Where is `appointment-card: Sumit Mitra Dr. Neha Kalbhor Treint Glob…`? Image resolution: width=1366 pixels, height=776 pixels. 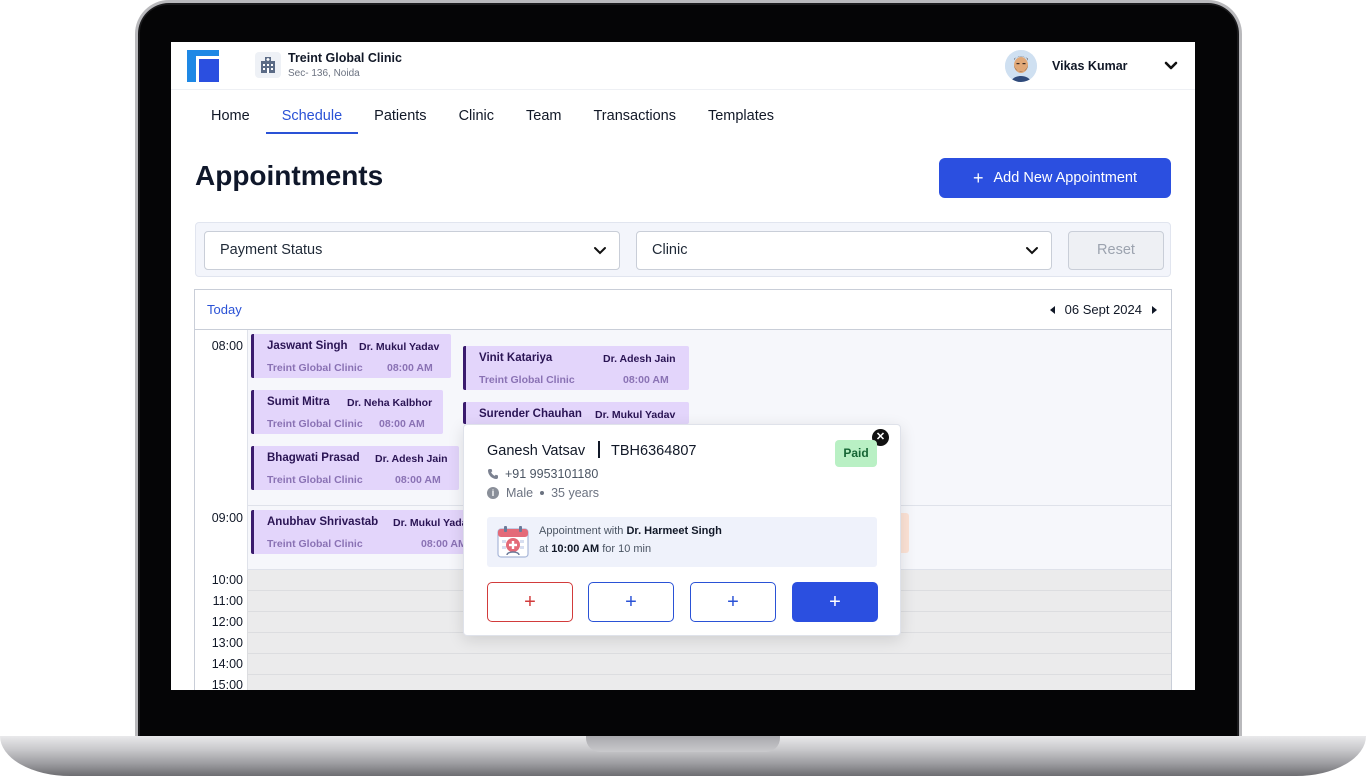 appointment-card: Sumit Mitra Dr. Neha Kalbhor Treint Glob… is located at coordinates (347, 412).